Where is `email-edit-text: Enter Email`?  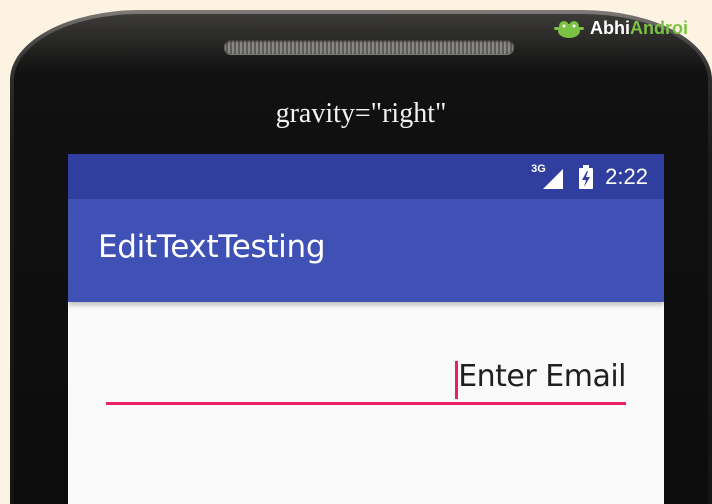 email-edit-text: Enter Email is located at coordinates (366, 377).